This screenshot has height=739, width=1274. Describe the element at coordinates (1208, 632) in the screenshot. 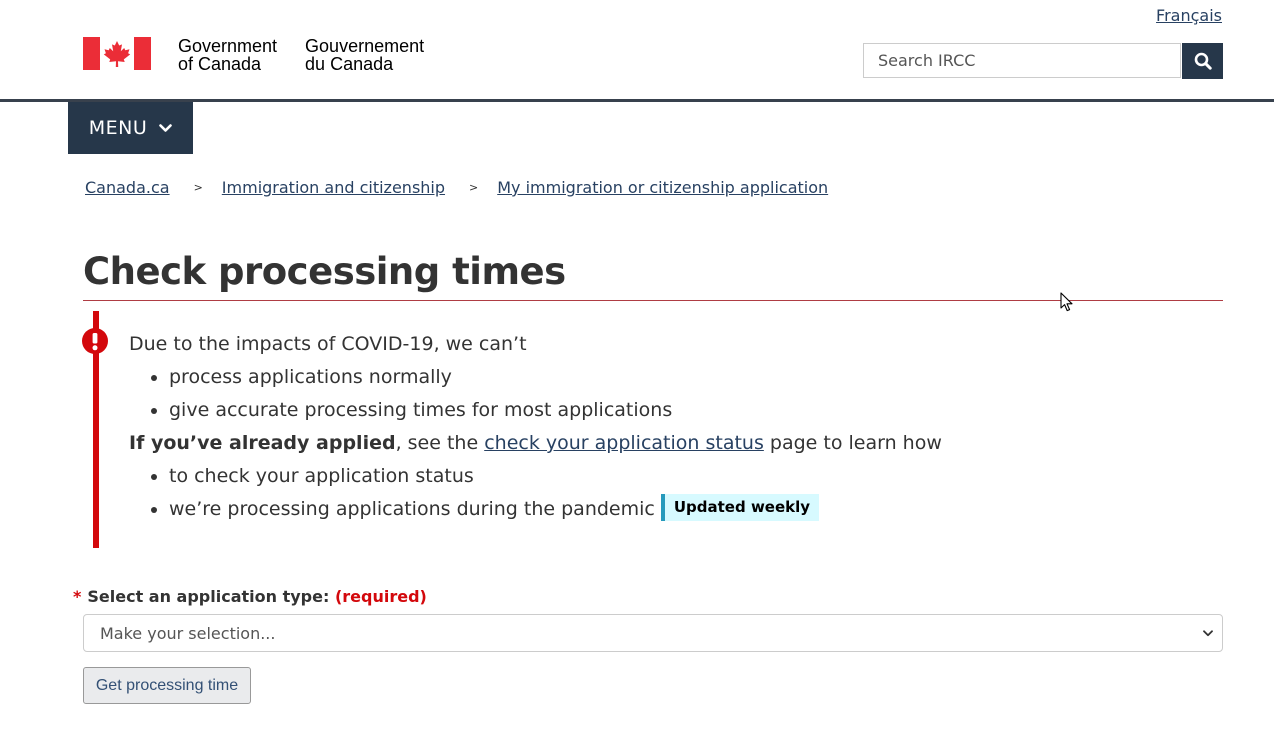

I see `select-arrow-icon` at that location.